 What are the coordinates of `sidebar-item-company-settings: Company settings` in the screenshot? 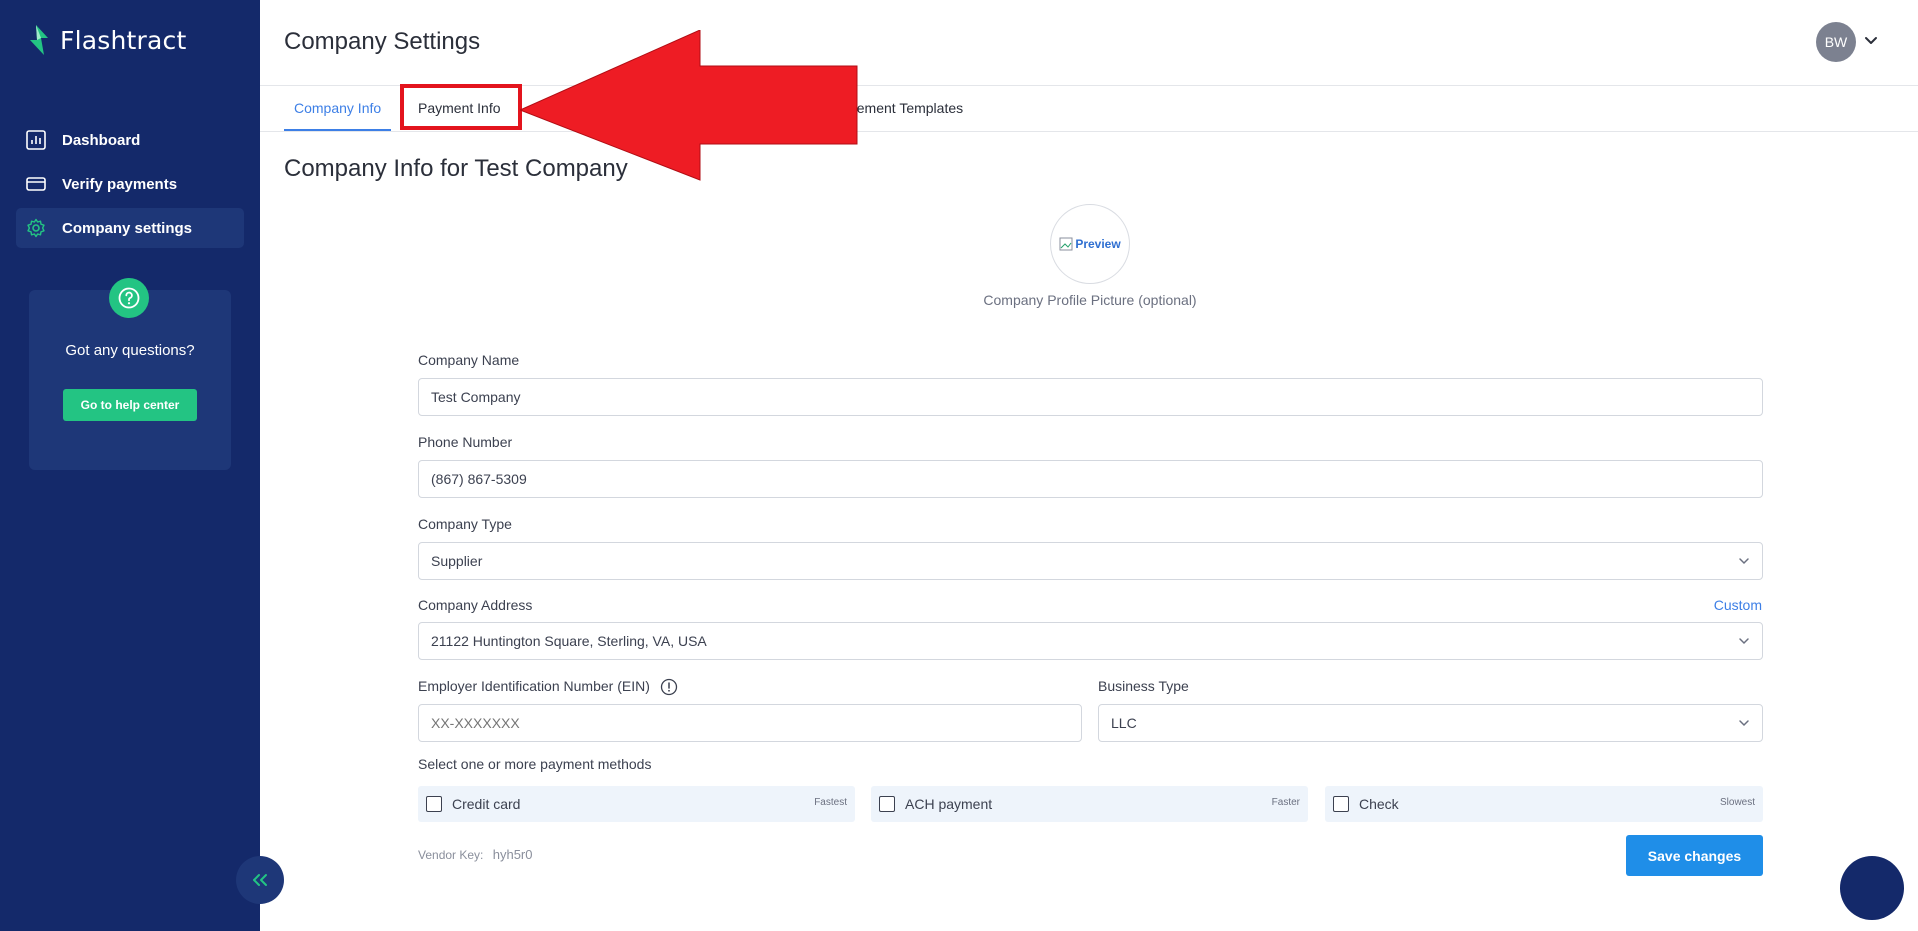 It's located at (130, 228).